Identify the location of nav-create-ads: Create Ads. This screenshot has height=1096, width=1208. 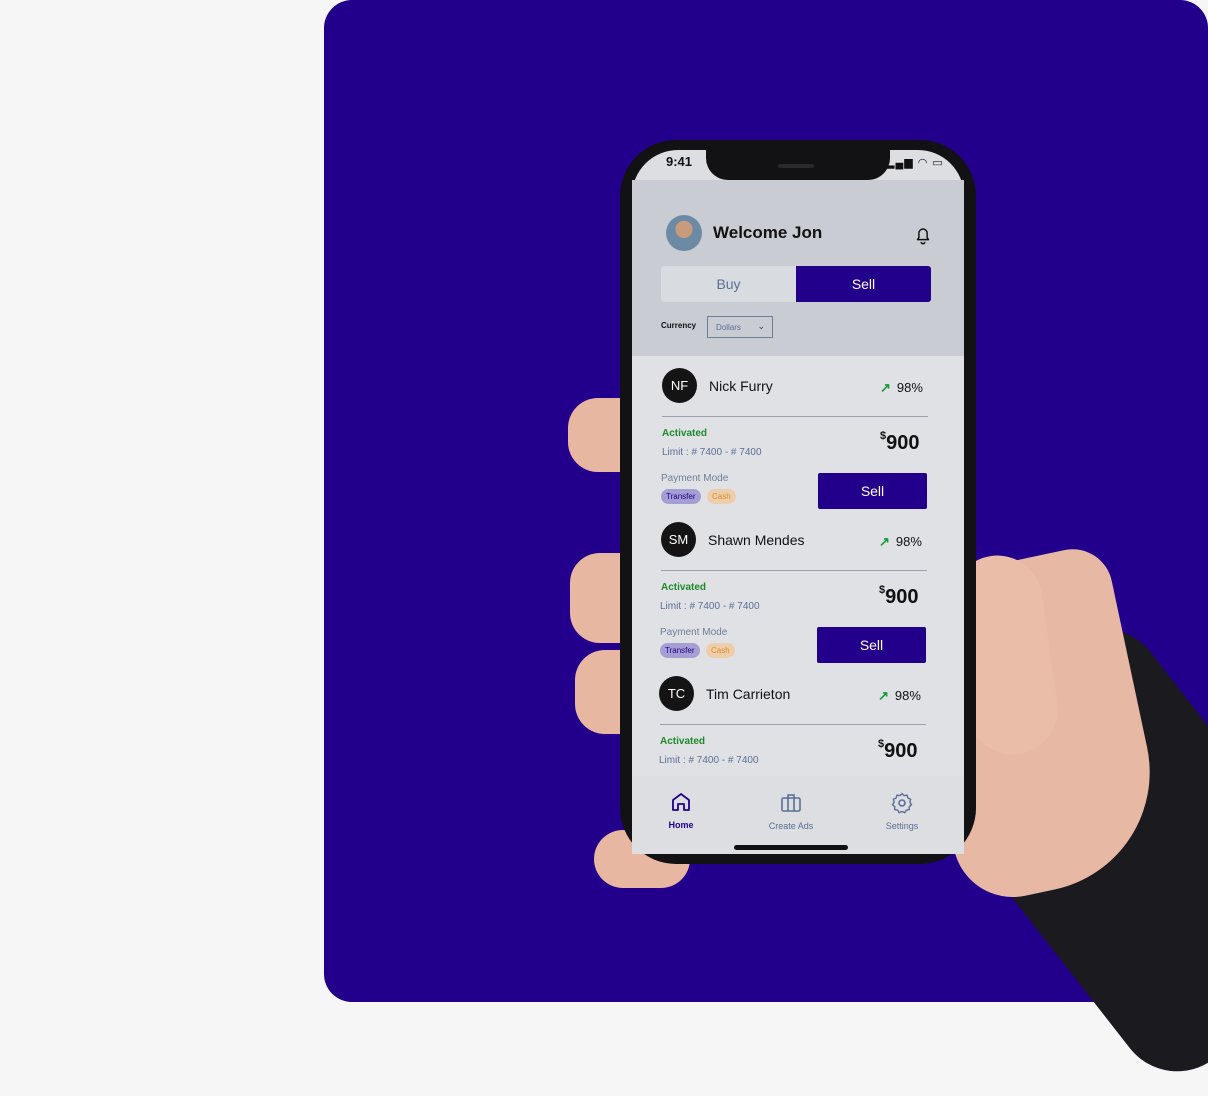
(791, 811).